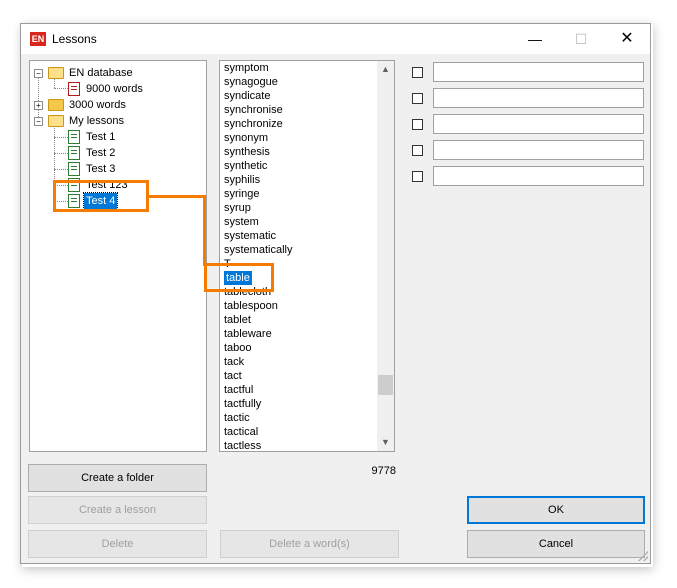 Image resolution: width=677 pixels, height=588 pixels. Describe the element at coordinates (117, 544) in the screenshot. I see `delete-button: Delete` at that location.